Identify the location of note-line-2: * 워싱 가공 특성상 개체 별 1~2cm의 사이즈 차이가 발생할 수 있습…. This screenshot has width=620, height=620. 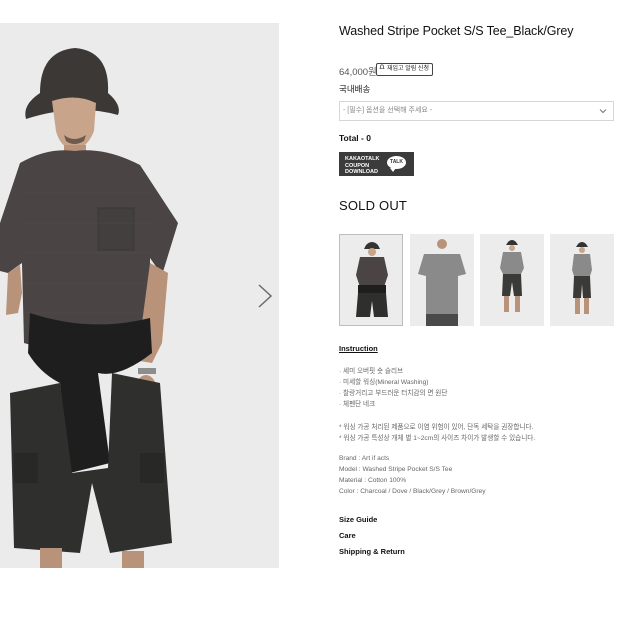
(437, 438).